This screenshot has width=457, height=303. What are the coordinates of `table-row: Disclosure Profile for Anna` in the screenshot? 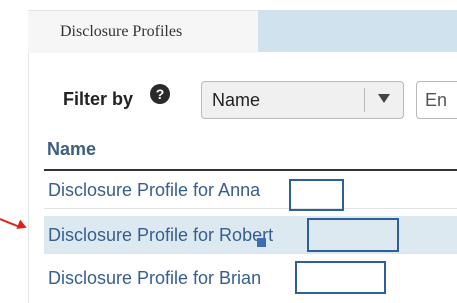 It's located at (250, 190).